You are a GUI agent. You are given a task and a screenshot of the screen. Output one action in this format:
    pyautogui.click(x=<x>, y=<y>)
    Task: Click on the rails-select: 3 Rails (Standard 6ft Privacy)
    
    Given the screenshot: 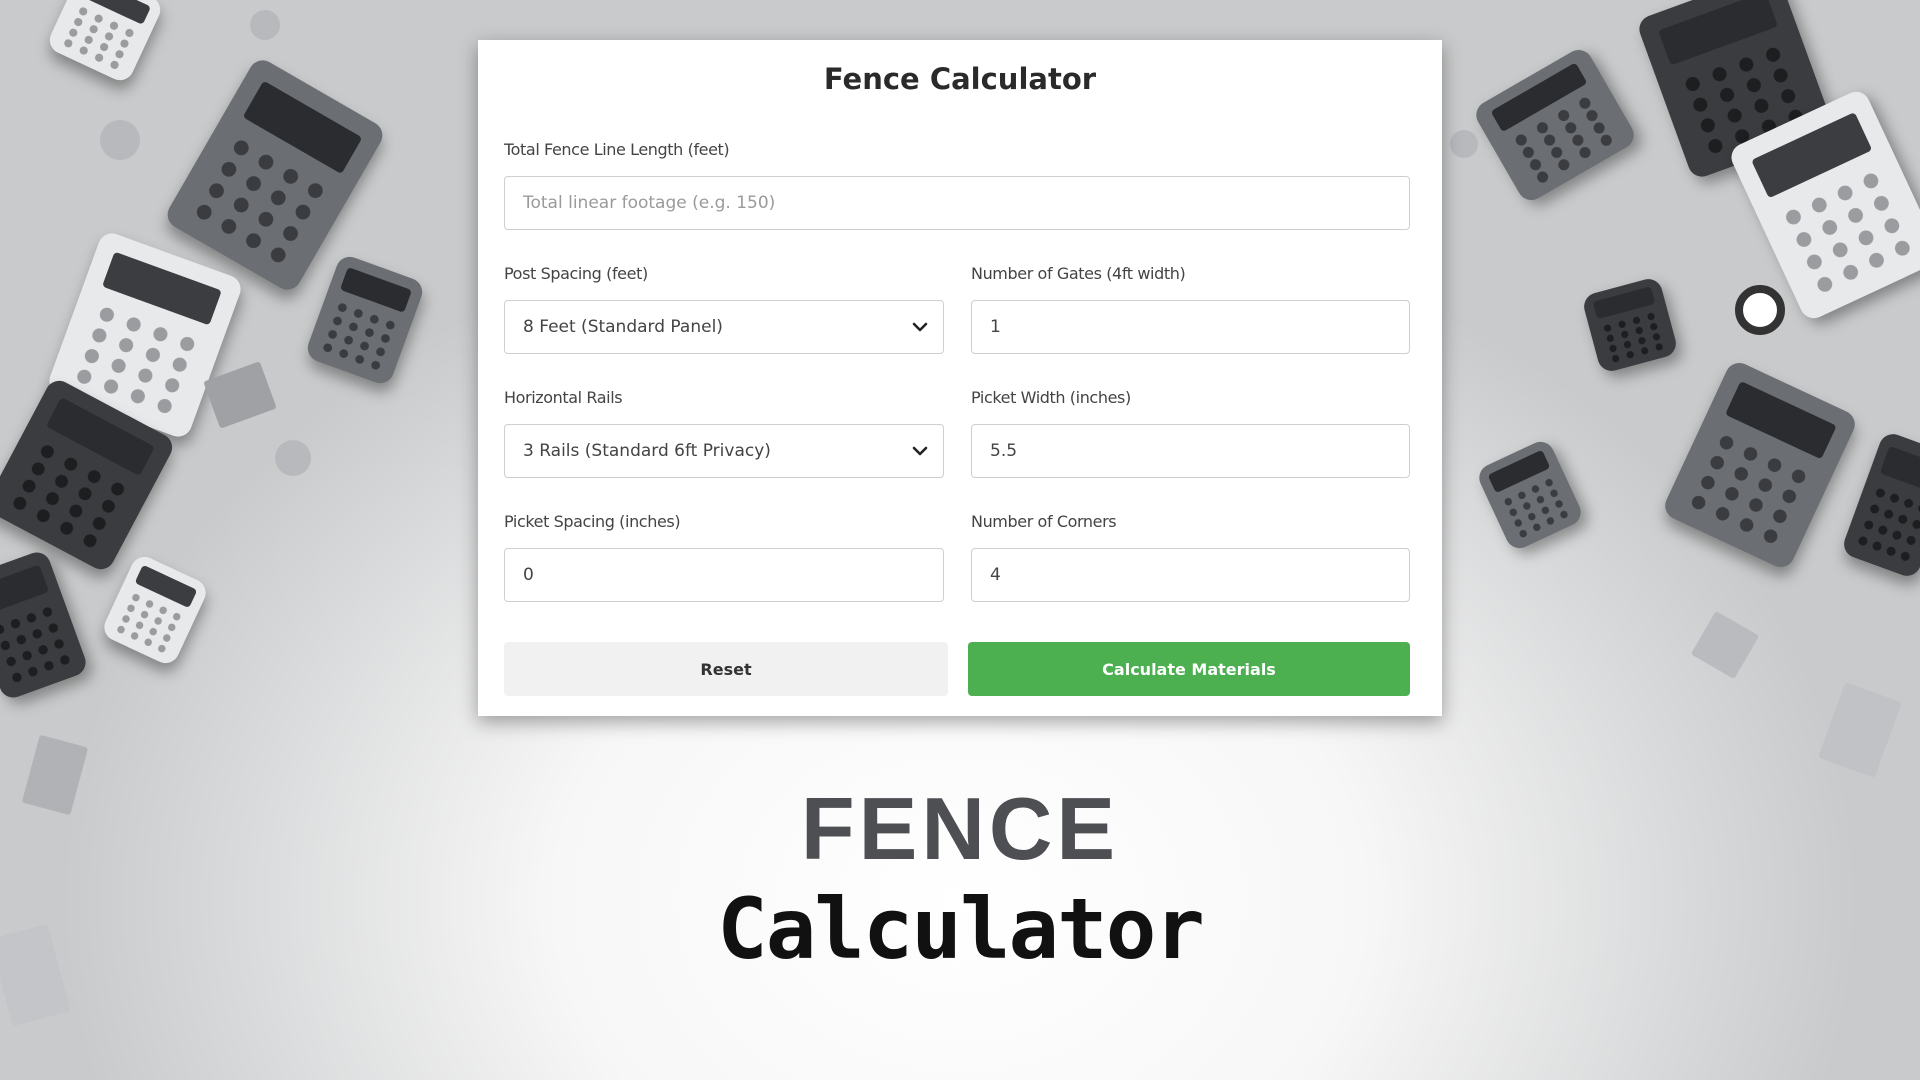 What is the action you would take?
    pyautogui.click(x=724, y=451)
    